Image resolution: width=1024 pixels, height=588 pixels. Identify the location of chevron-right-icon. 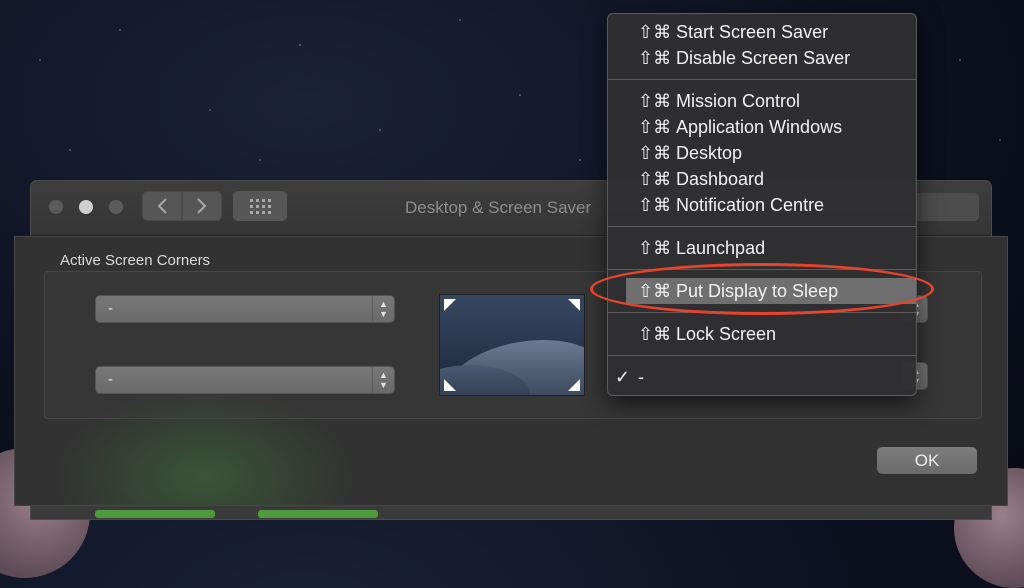
(202, 206).